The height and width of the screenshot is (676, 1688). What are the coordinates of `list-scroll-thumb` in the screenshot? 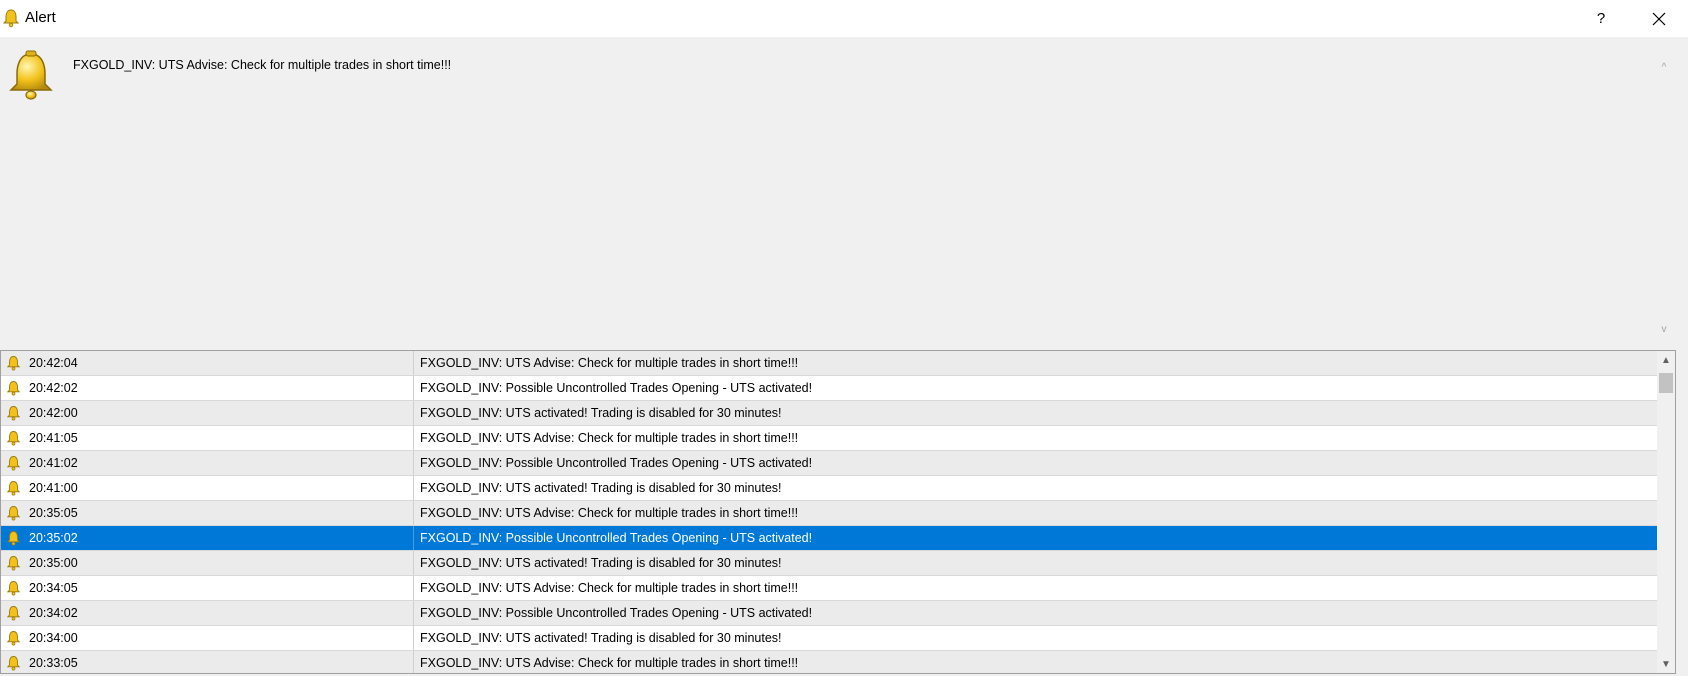 It's located at (1666, 383).